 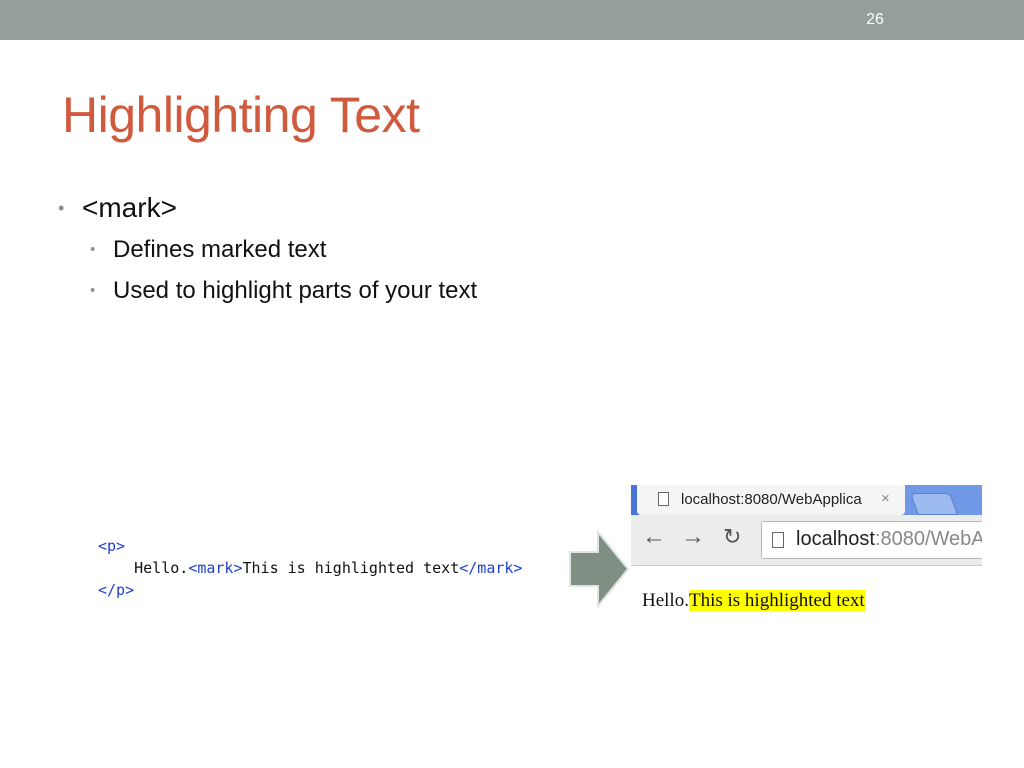 I want to click on code-open-p: <p>, so click(x=112, y=546).